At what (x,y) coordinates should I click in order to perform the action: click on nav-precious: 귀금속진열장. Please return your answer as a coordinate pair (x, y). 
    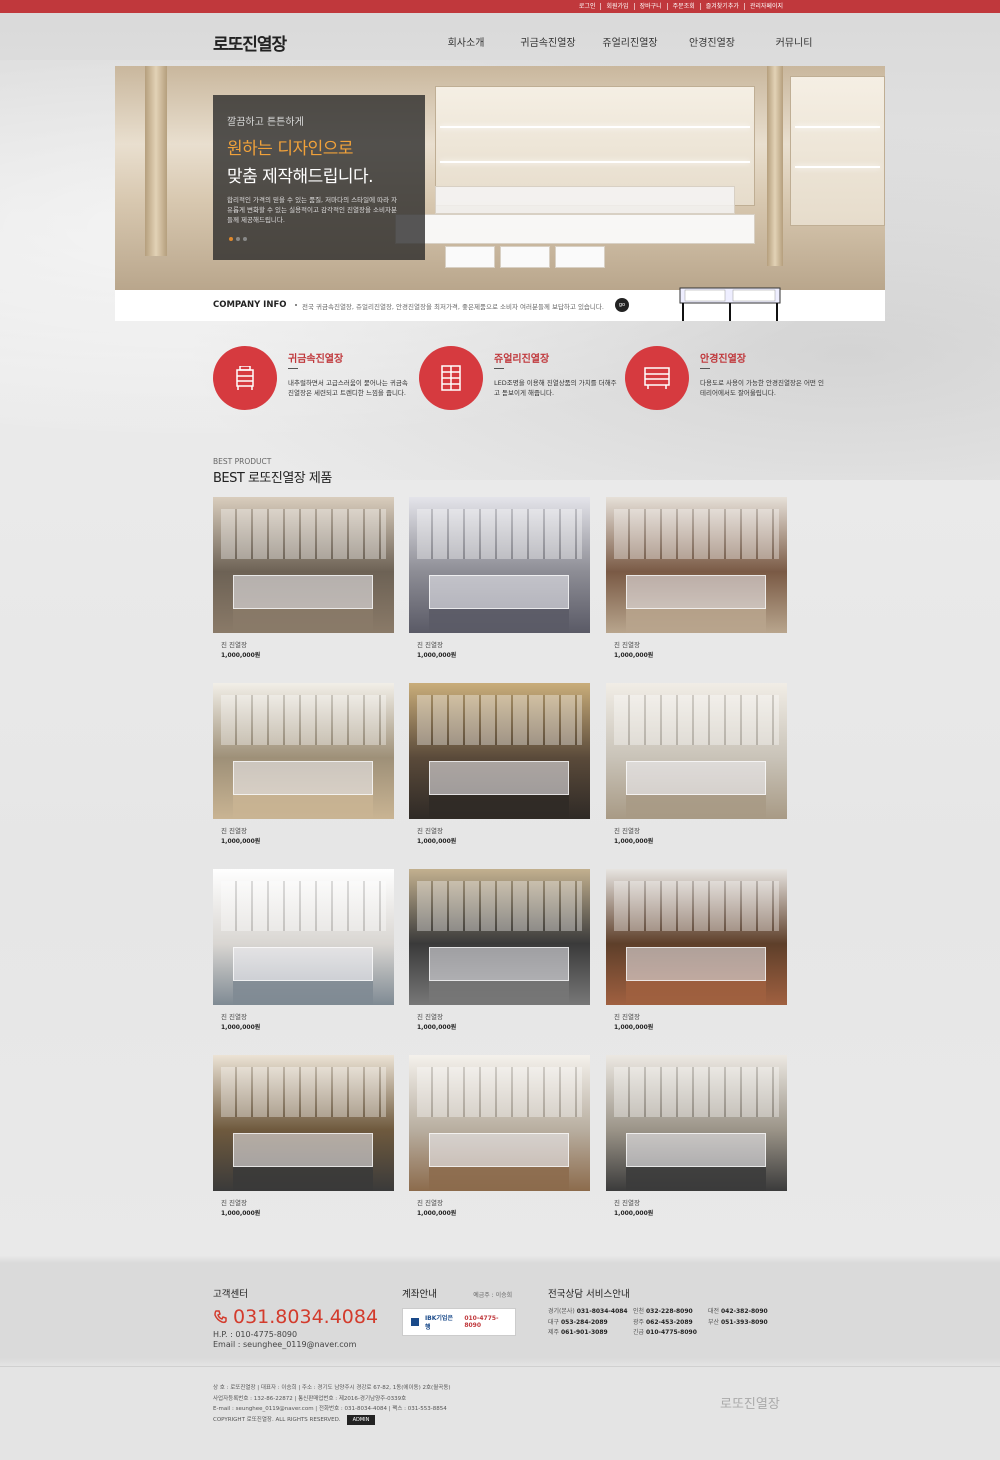
    Looking at the image, I should click on (548, 41).